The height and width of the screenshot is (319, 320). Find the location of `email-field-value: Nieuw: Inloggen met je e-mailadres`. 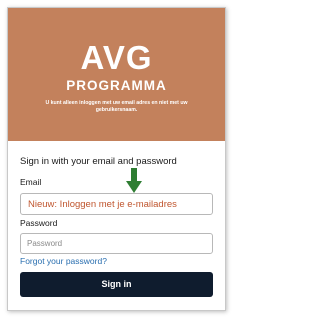

email-field-value: Nieuw: Inloggen met je e-mailadres is located at coordinates (102, 204).